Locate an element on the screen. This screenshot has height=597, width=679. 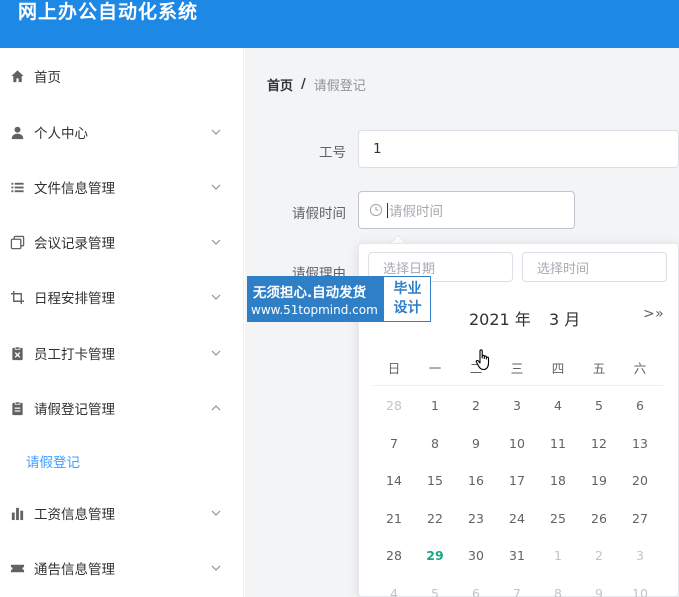
weekday-label: 日 is located at coordinates (394, 368).